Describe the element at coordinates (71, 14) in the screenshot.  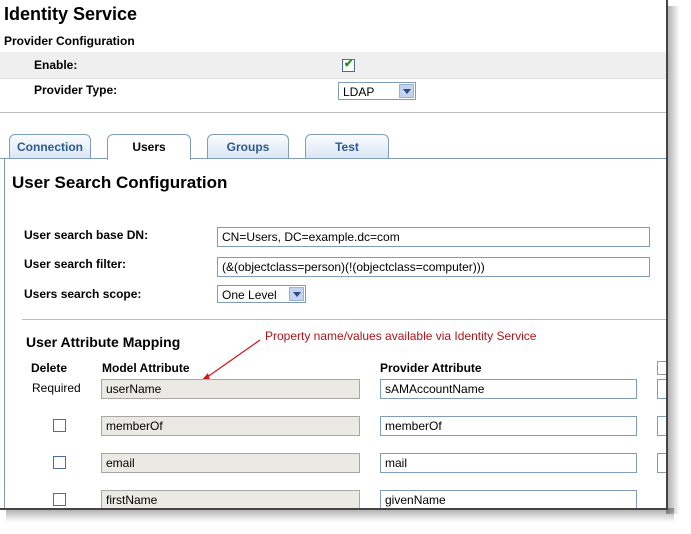
I see `page-title: Identity Service` at that location.